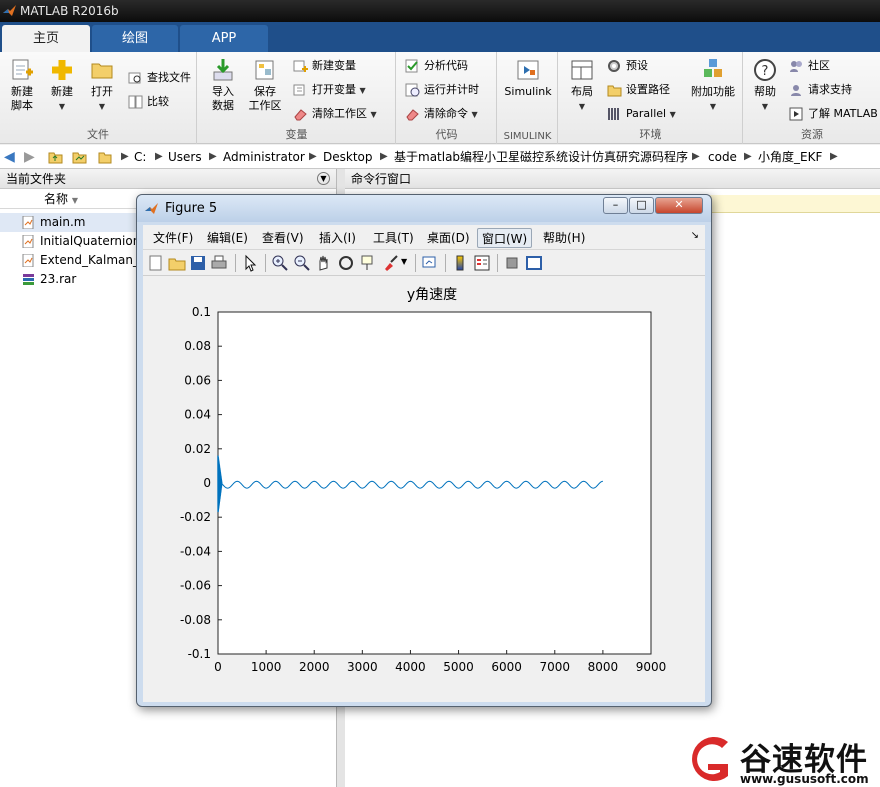 The height and width of the screenshot is (787, 880). I want to click on save-icon, so click(198, 263).